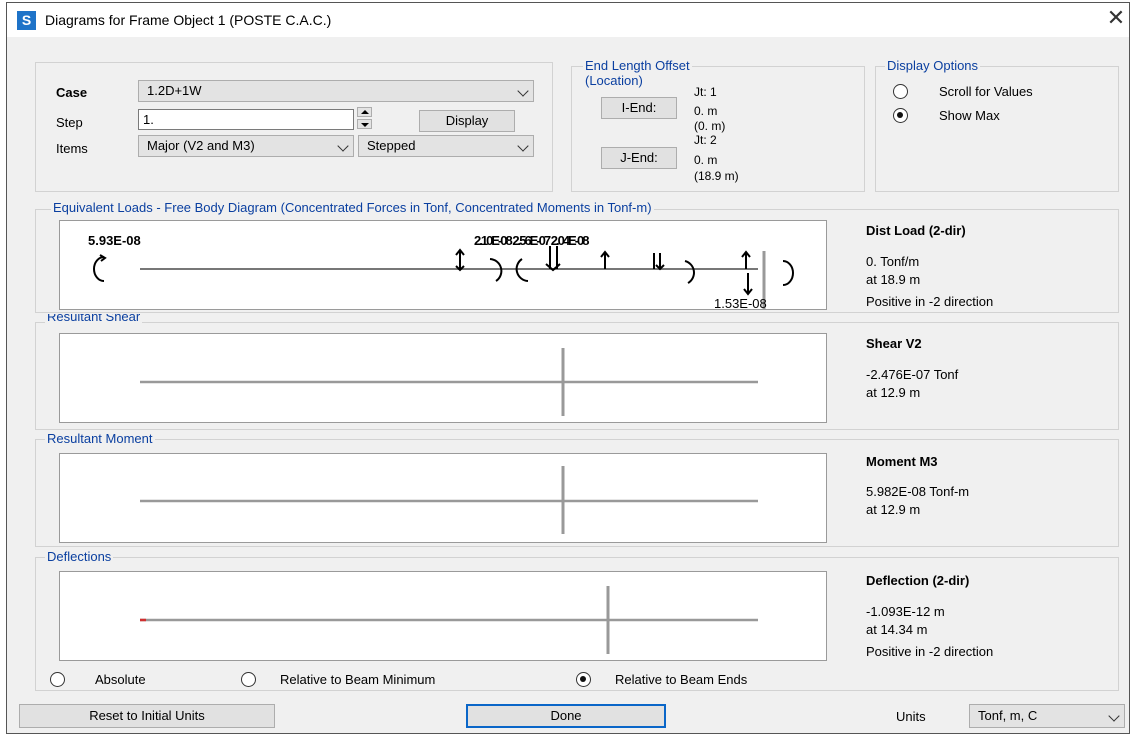 The height and width of the screenshot is (736, 1136). What do you see at coordinates (930, 301) in the screenshot?
I see `fbd-side-note: Positive in -2 direction` at bounding box center [930, 301].